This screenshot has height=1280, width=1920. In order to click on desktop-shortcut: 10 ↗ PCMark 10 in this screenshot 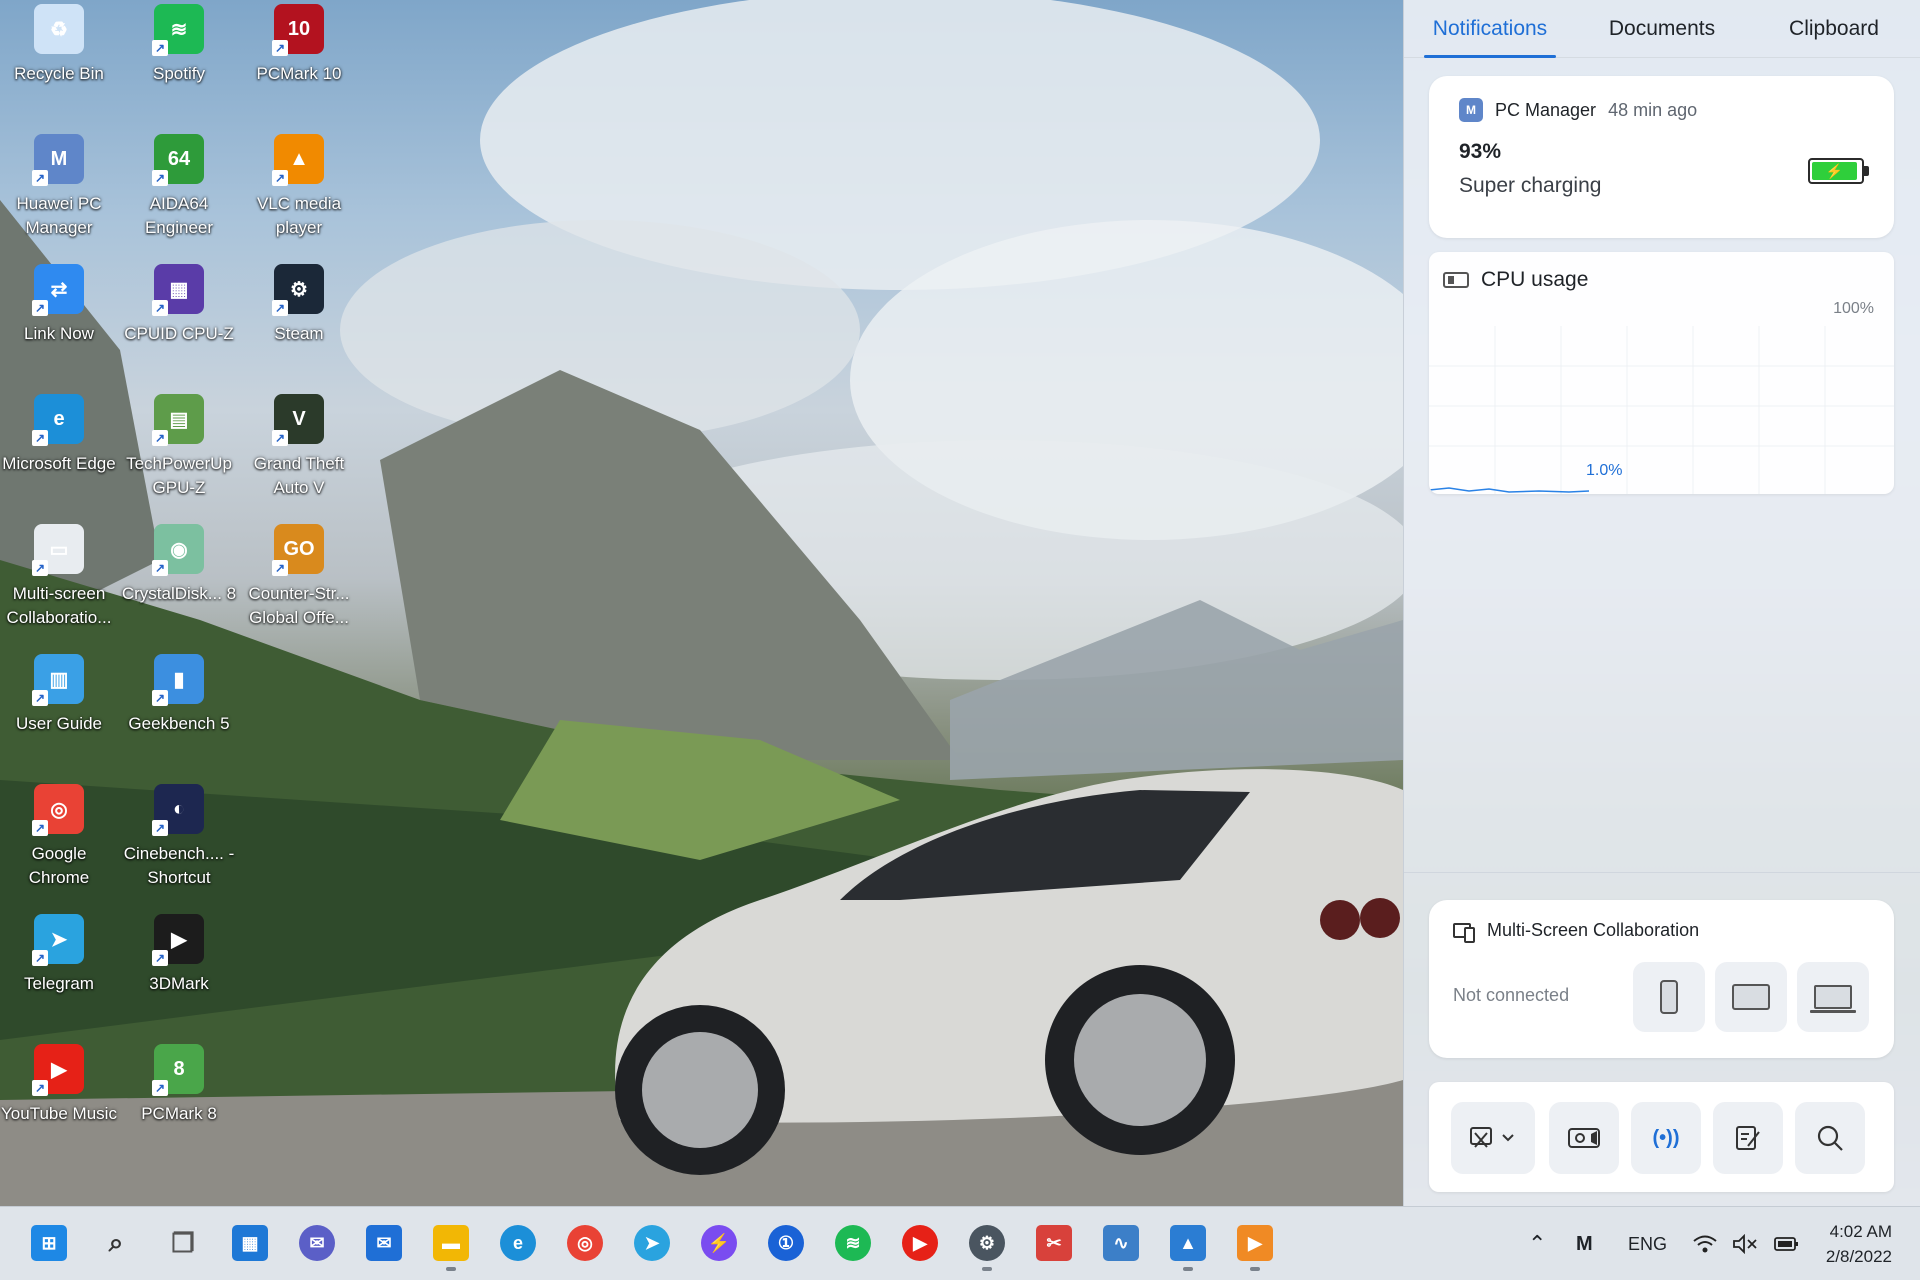, I will do `click(299, 45)`.